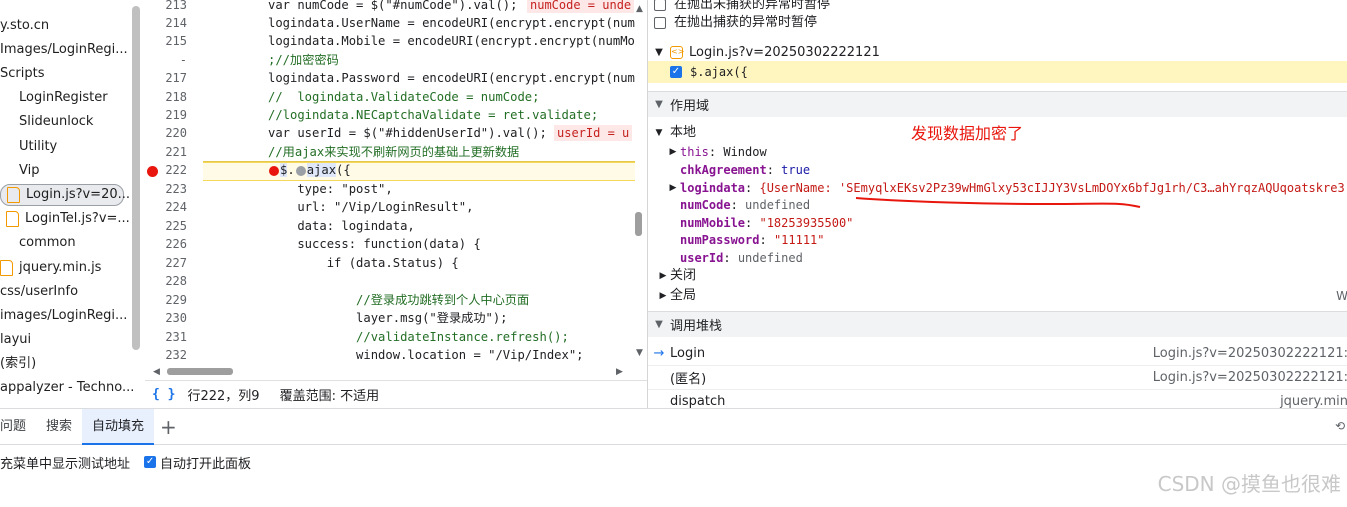 The image size is (1347, 507). I want to click on code-line: // logindata.ValidateCode = numCode;, so click(404, 97).